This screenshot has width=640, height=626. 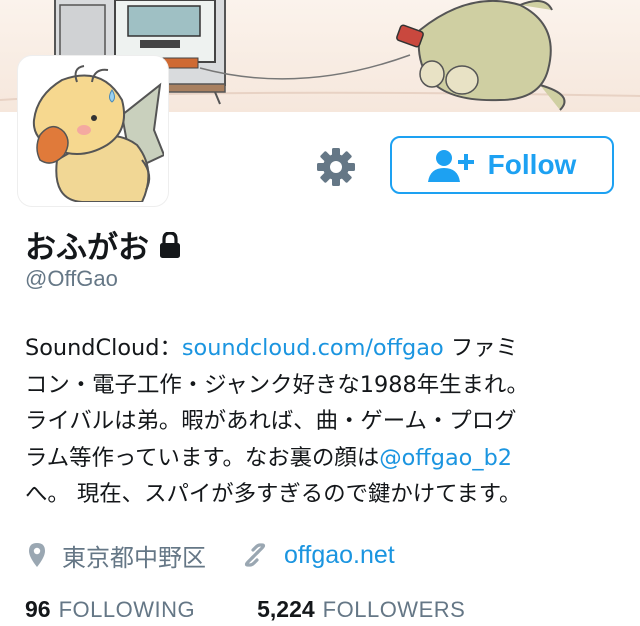 I want to click on profile-meta: 東京都中野区 offgao.net, so click(x=211, y=555).